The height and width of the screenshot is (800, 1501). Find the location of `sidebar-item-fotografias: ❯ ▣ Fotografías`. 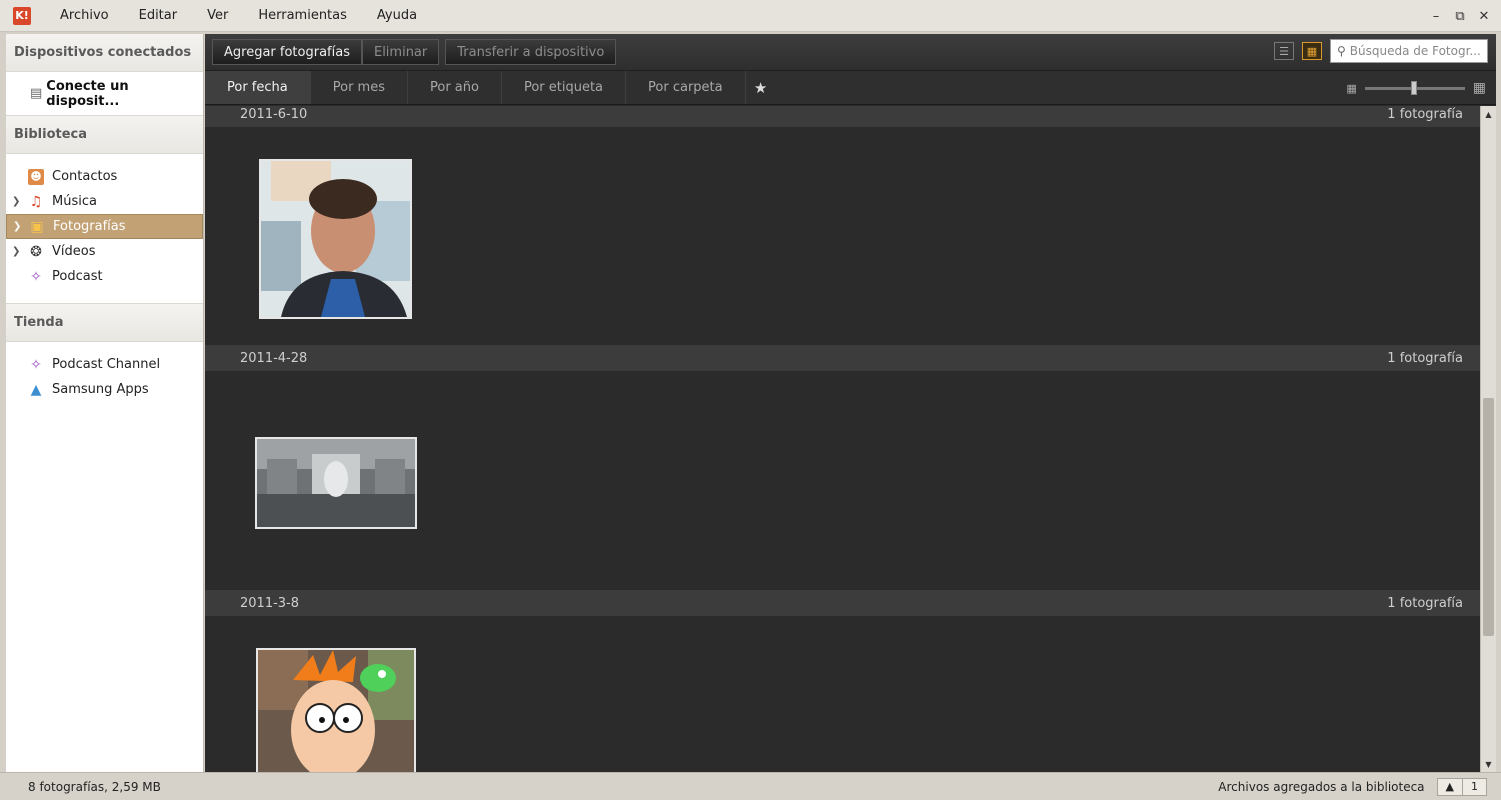

sidebar-item-fotografias: ❯ ▣ Fotografías is located at coordinates (104, 226).